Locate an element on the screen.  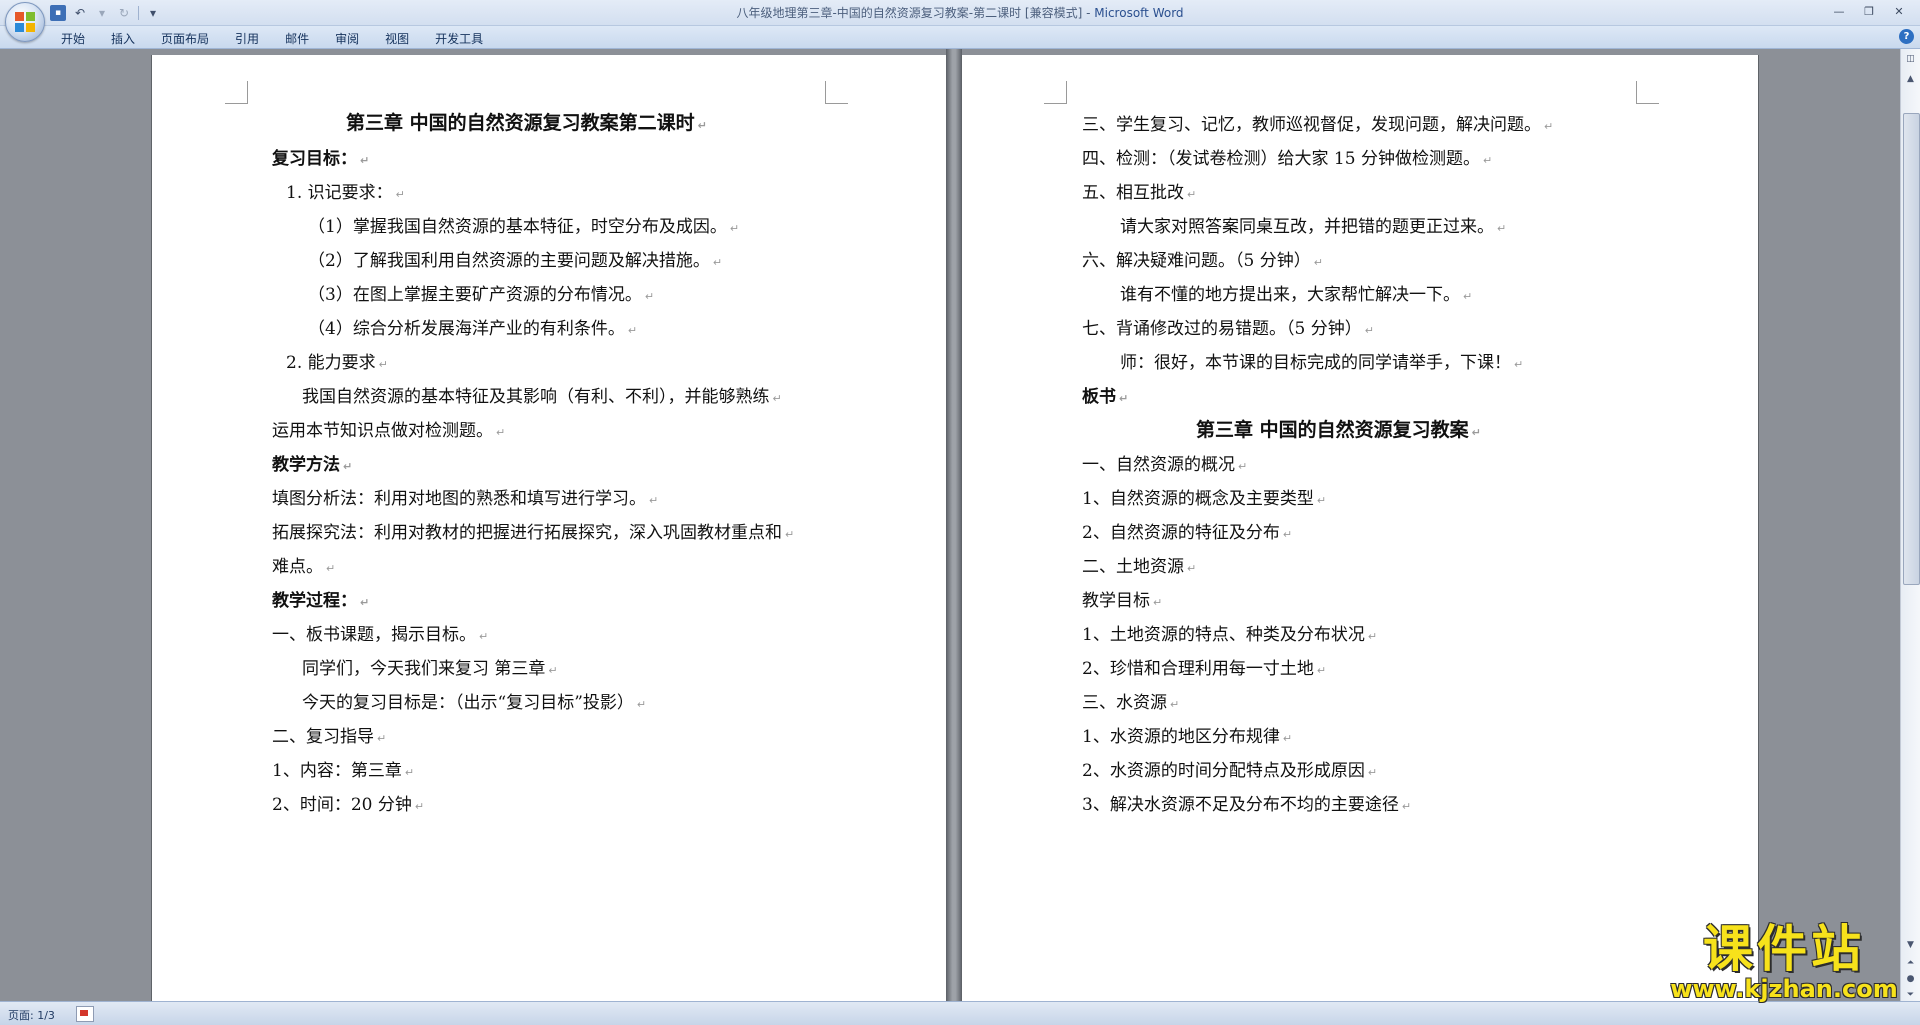
proofing-status-icon is located at coordinates (85, 1014).